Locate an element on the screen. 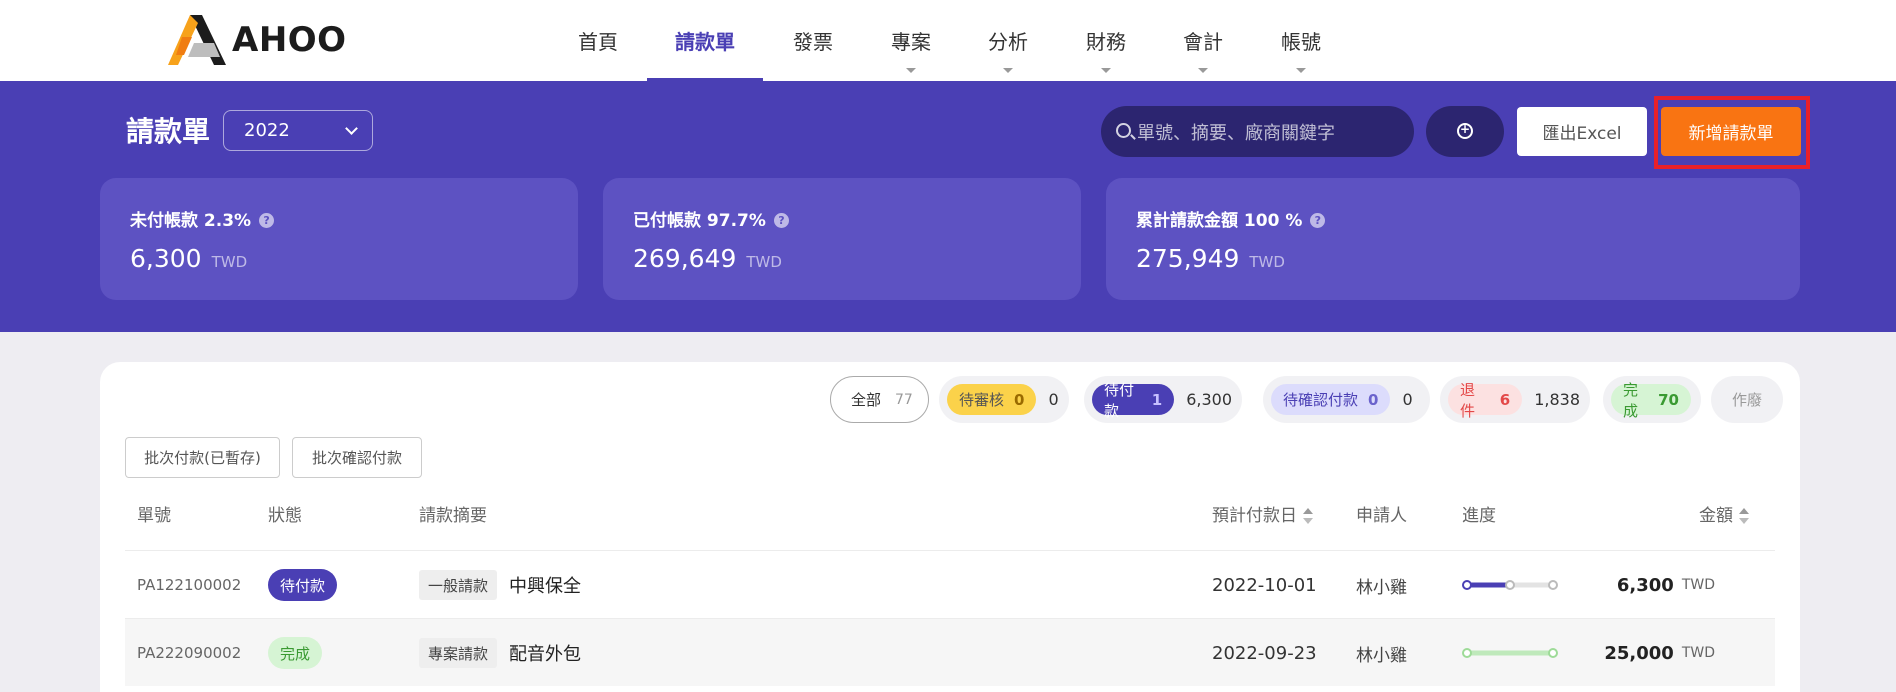 This screenshot has height=692, width=1896. filter-pending-payment: 待付款 1 6,300 is located at coordinates (1163, 399).